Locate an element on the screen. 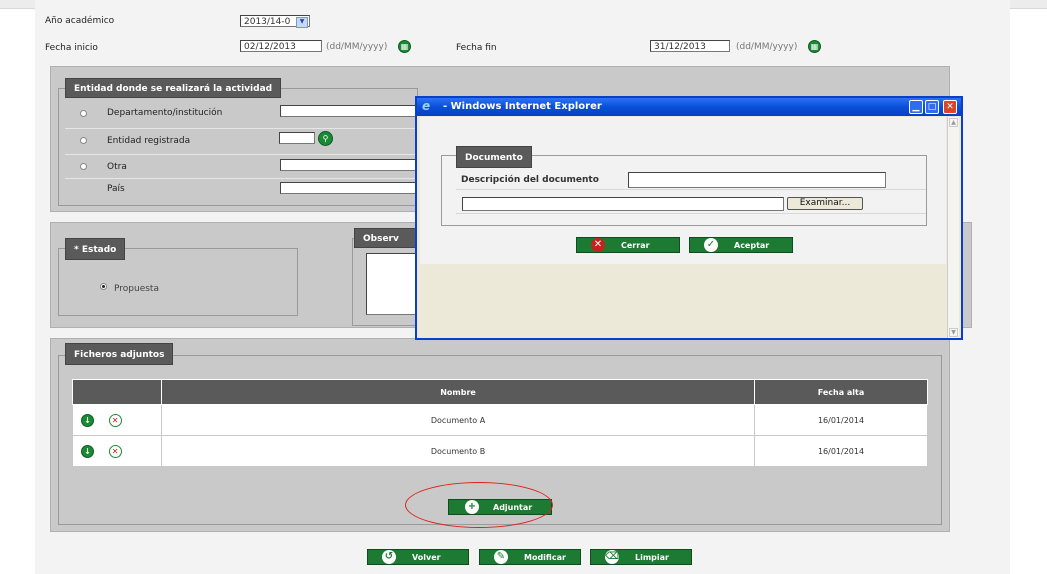 The height and width of the screenshot is (574, 1047). radio-departamento-label: Departamento/institución is located at coordinates (165, 113).